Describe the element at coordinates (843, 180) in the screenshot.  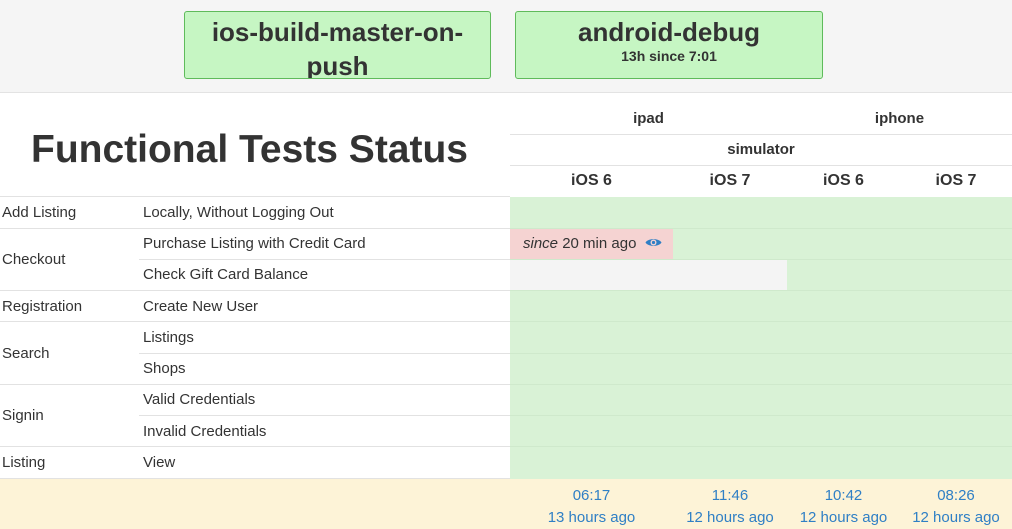
I see `header-os-iphone-ios6: iOS 6` at that location.